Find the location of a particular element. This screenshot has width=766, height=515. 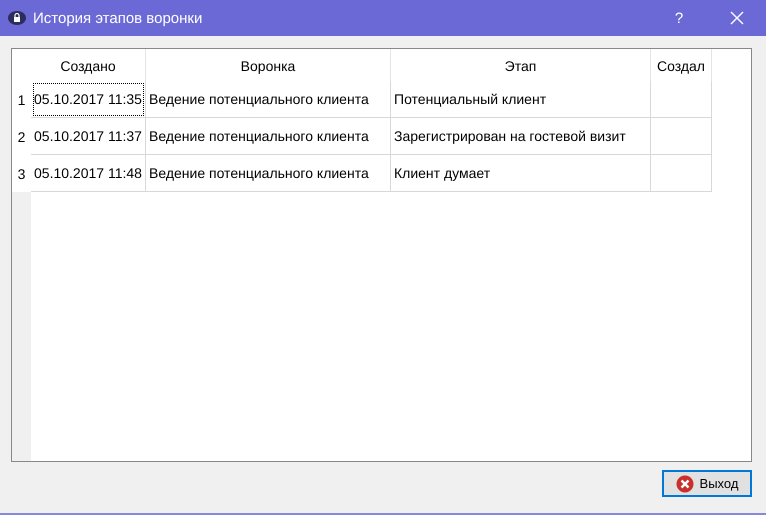

help-button: ? is located at coordinates (679, 18).